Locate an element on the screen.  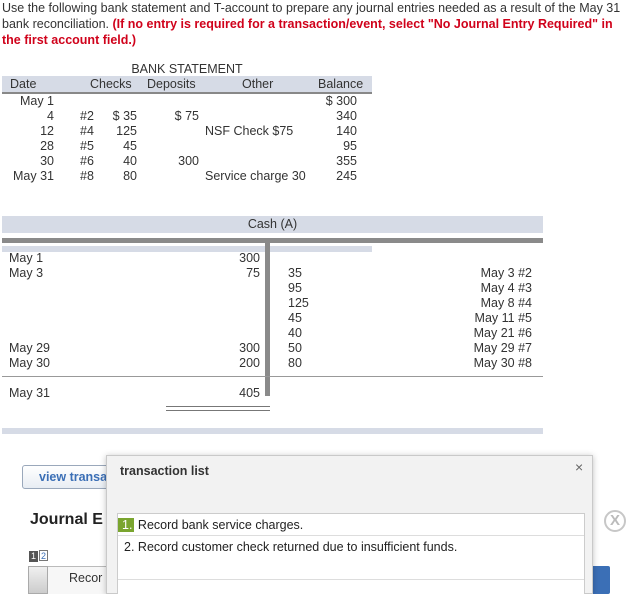
debit-amount: 405 is located at coordinates (249, 393).